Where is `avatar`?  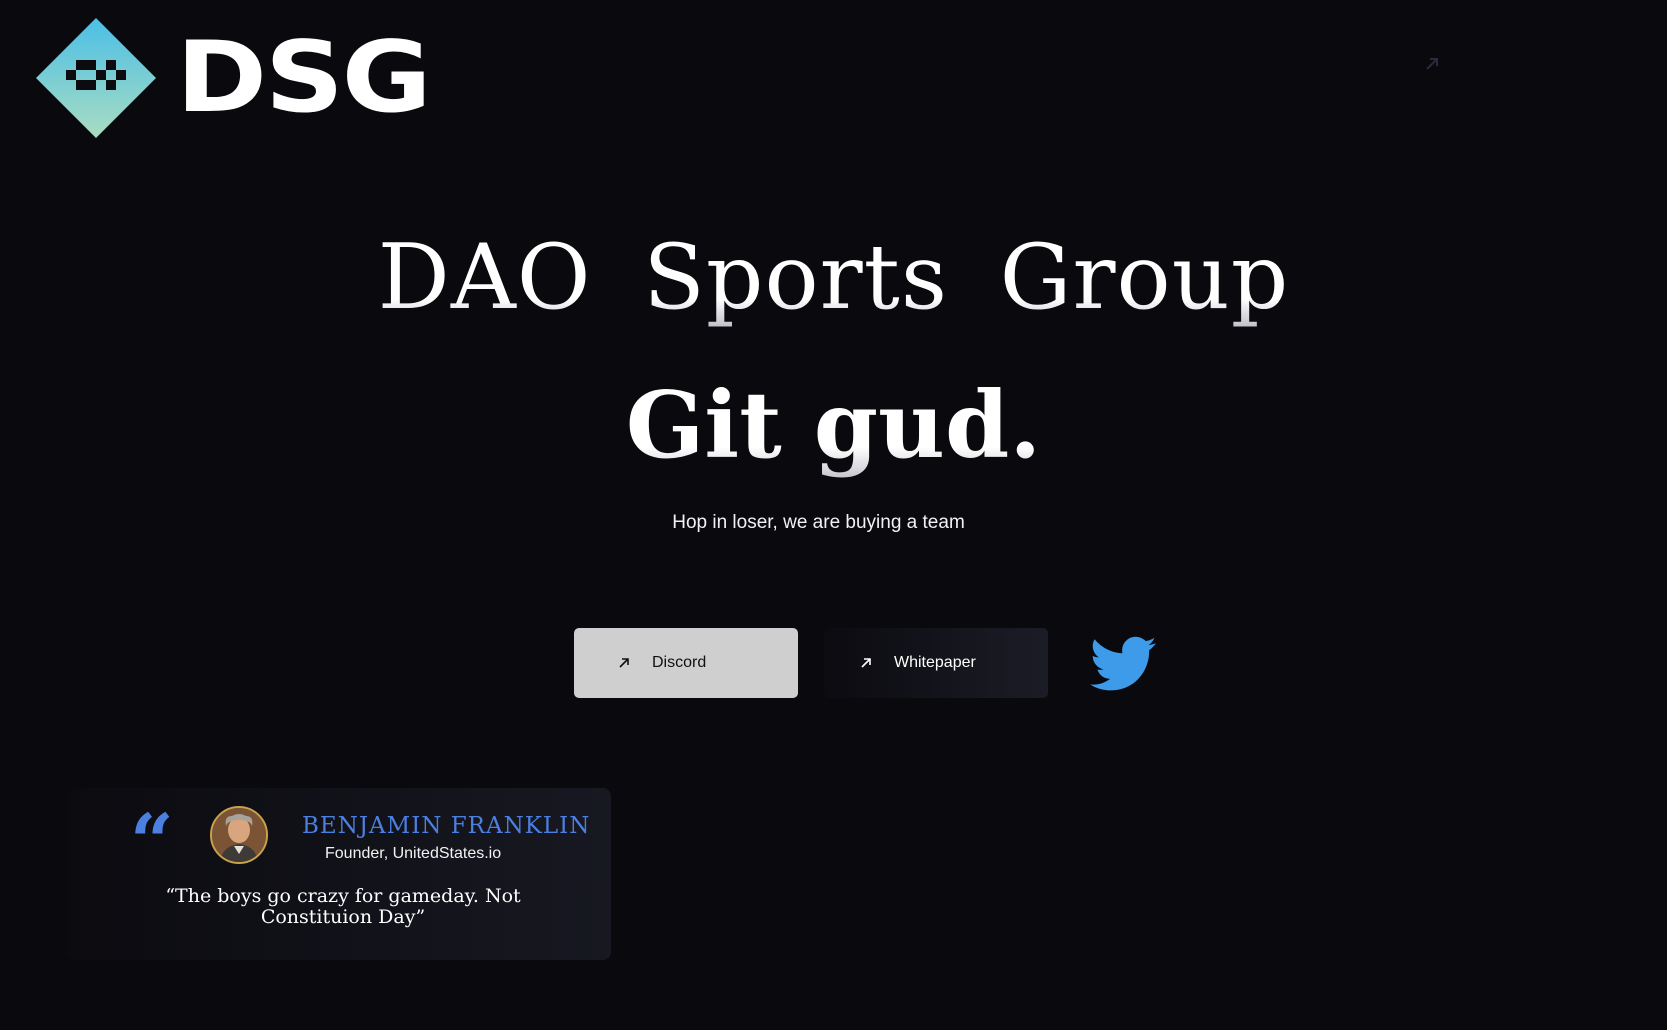
avatar is located at coordinates (239, 835).